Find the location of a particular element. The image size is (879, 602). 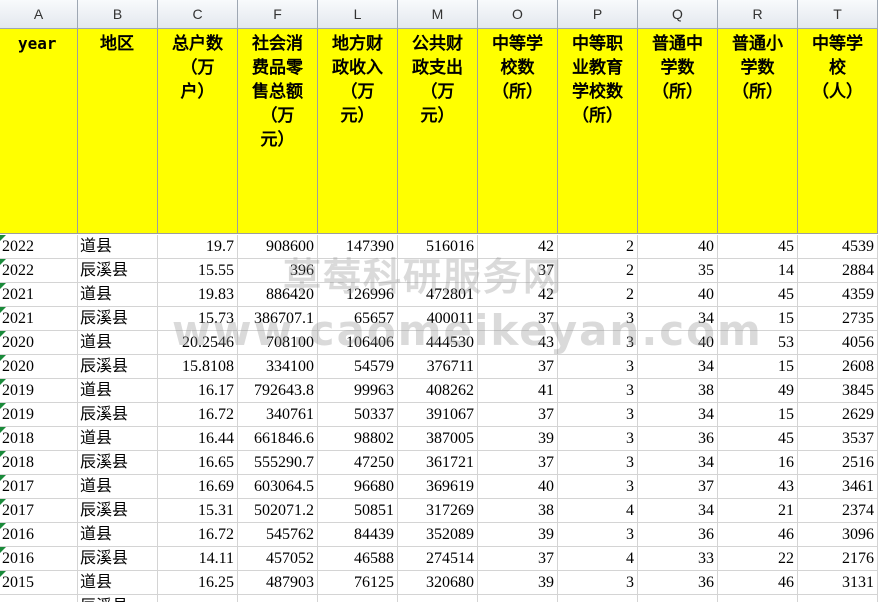

table-cell: 15.73 is located at coordinates (198, 319).